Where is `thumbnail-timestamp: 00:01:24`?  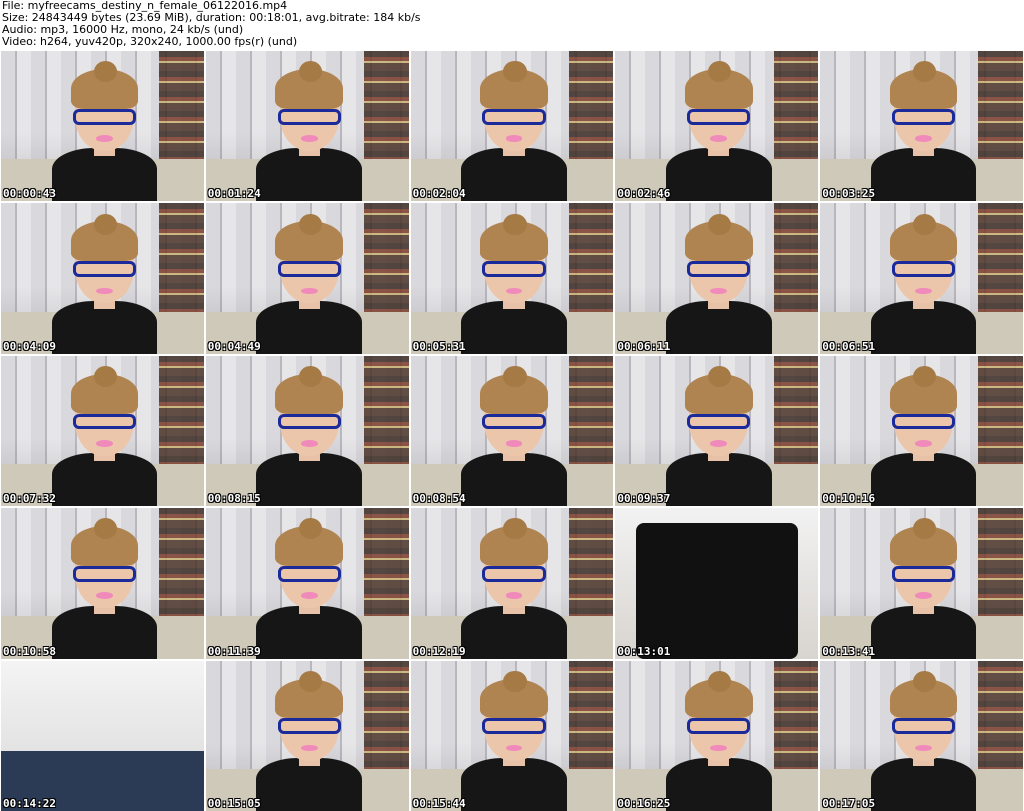
thumbnail-timestamp: 00:01:24 is located at coordinates (234, 194).